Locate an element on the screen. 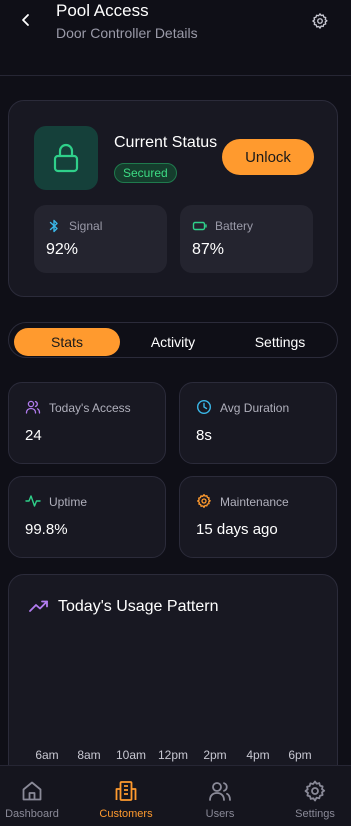 This screenshot has height=826, width=351. stat-card-maintenance: Maintenance 15 days ago is located at coordinates (258, 517).